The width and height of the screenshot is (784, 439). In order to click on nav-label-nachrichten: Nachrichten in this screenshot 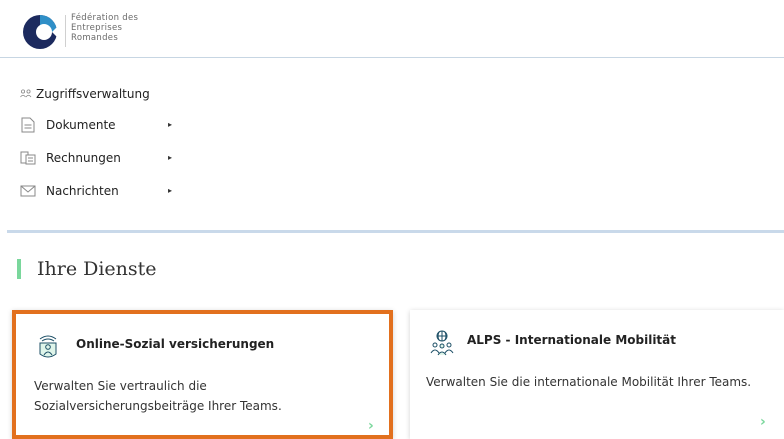, I will do `click(82, 191)`.